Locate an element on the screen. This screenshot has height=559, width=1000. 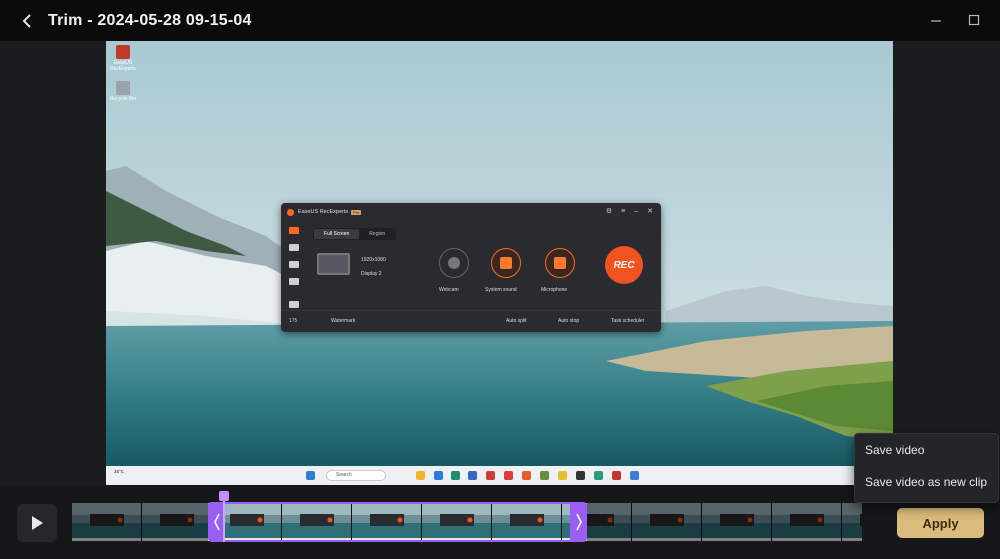
page-title: Trim - 2024-05-28 09-15-04 is located at coordinates (150, 20).